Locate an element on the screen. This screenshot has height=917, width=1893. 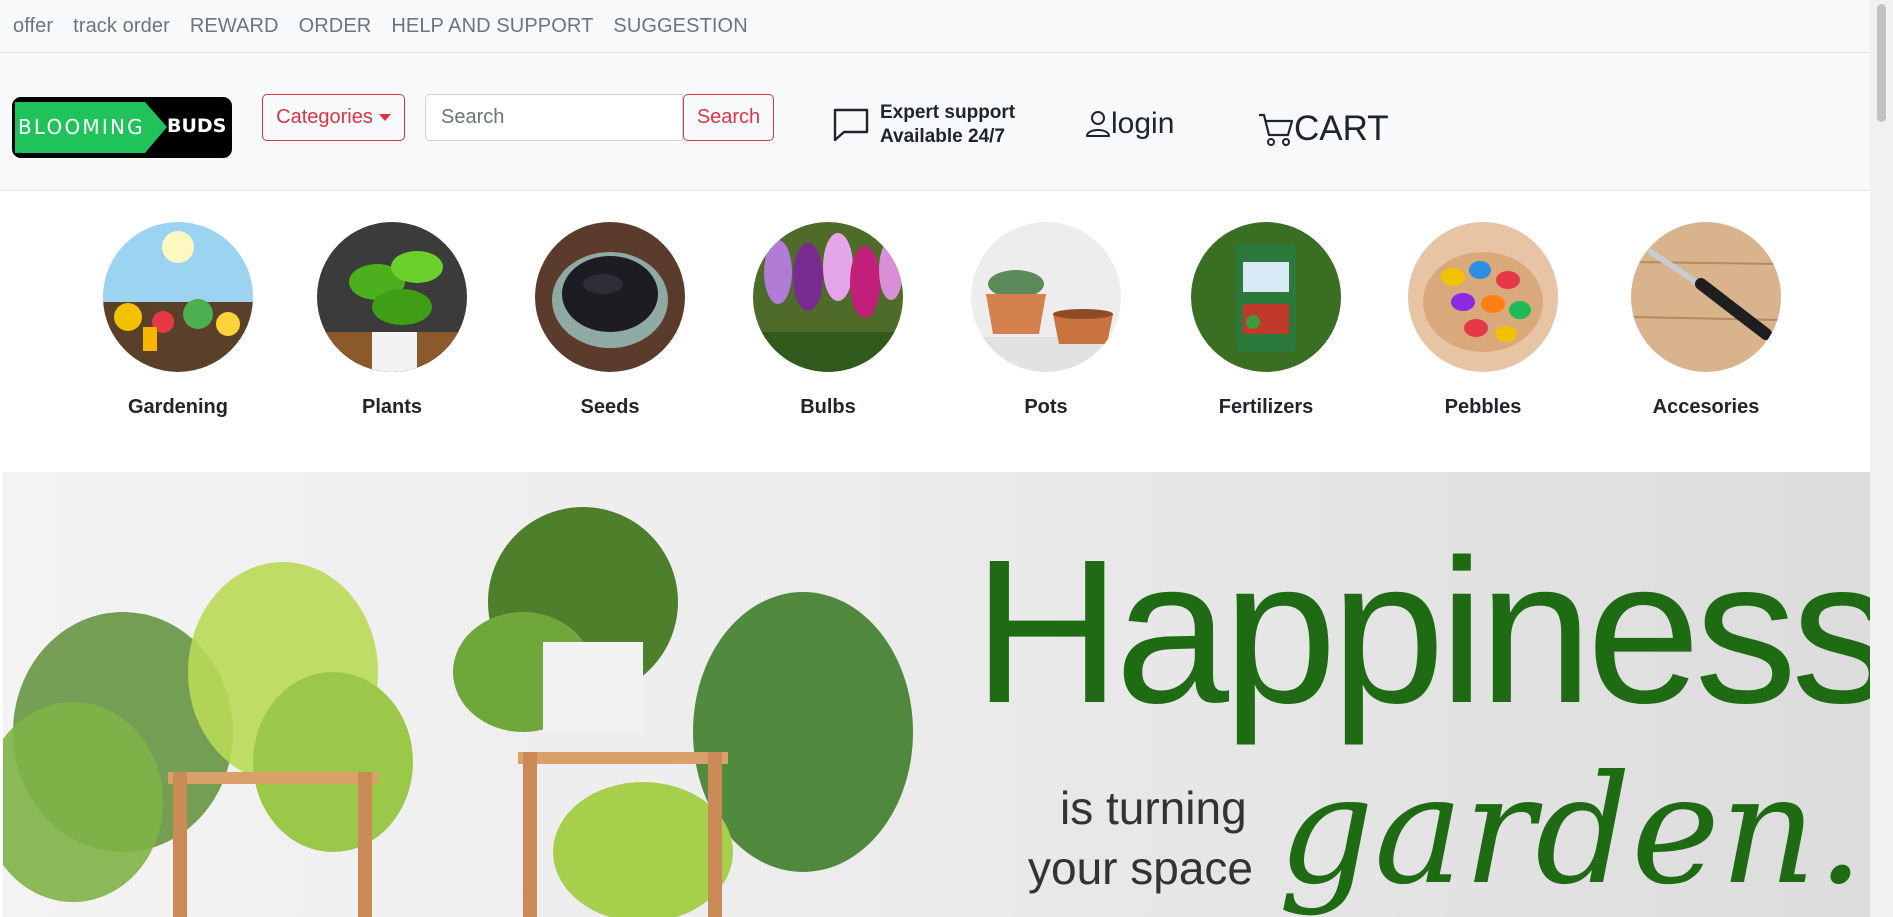
nav-order: ORDER is located at coordinates (335, 26).